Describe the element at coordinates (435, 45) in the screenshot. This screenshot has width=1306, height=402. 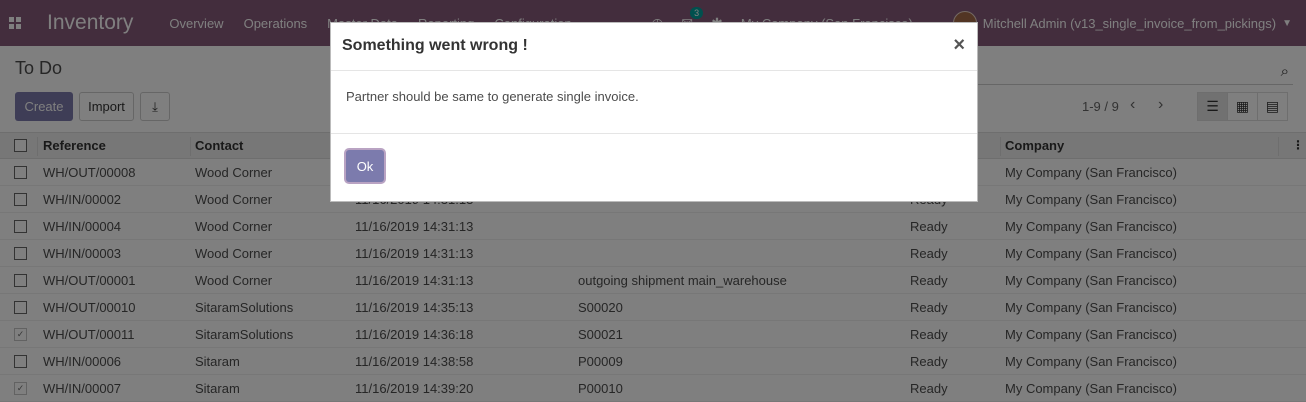
I see `dialog-title: Something went wrong !` at that location.